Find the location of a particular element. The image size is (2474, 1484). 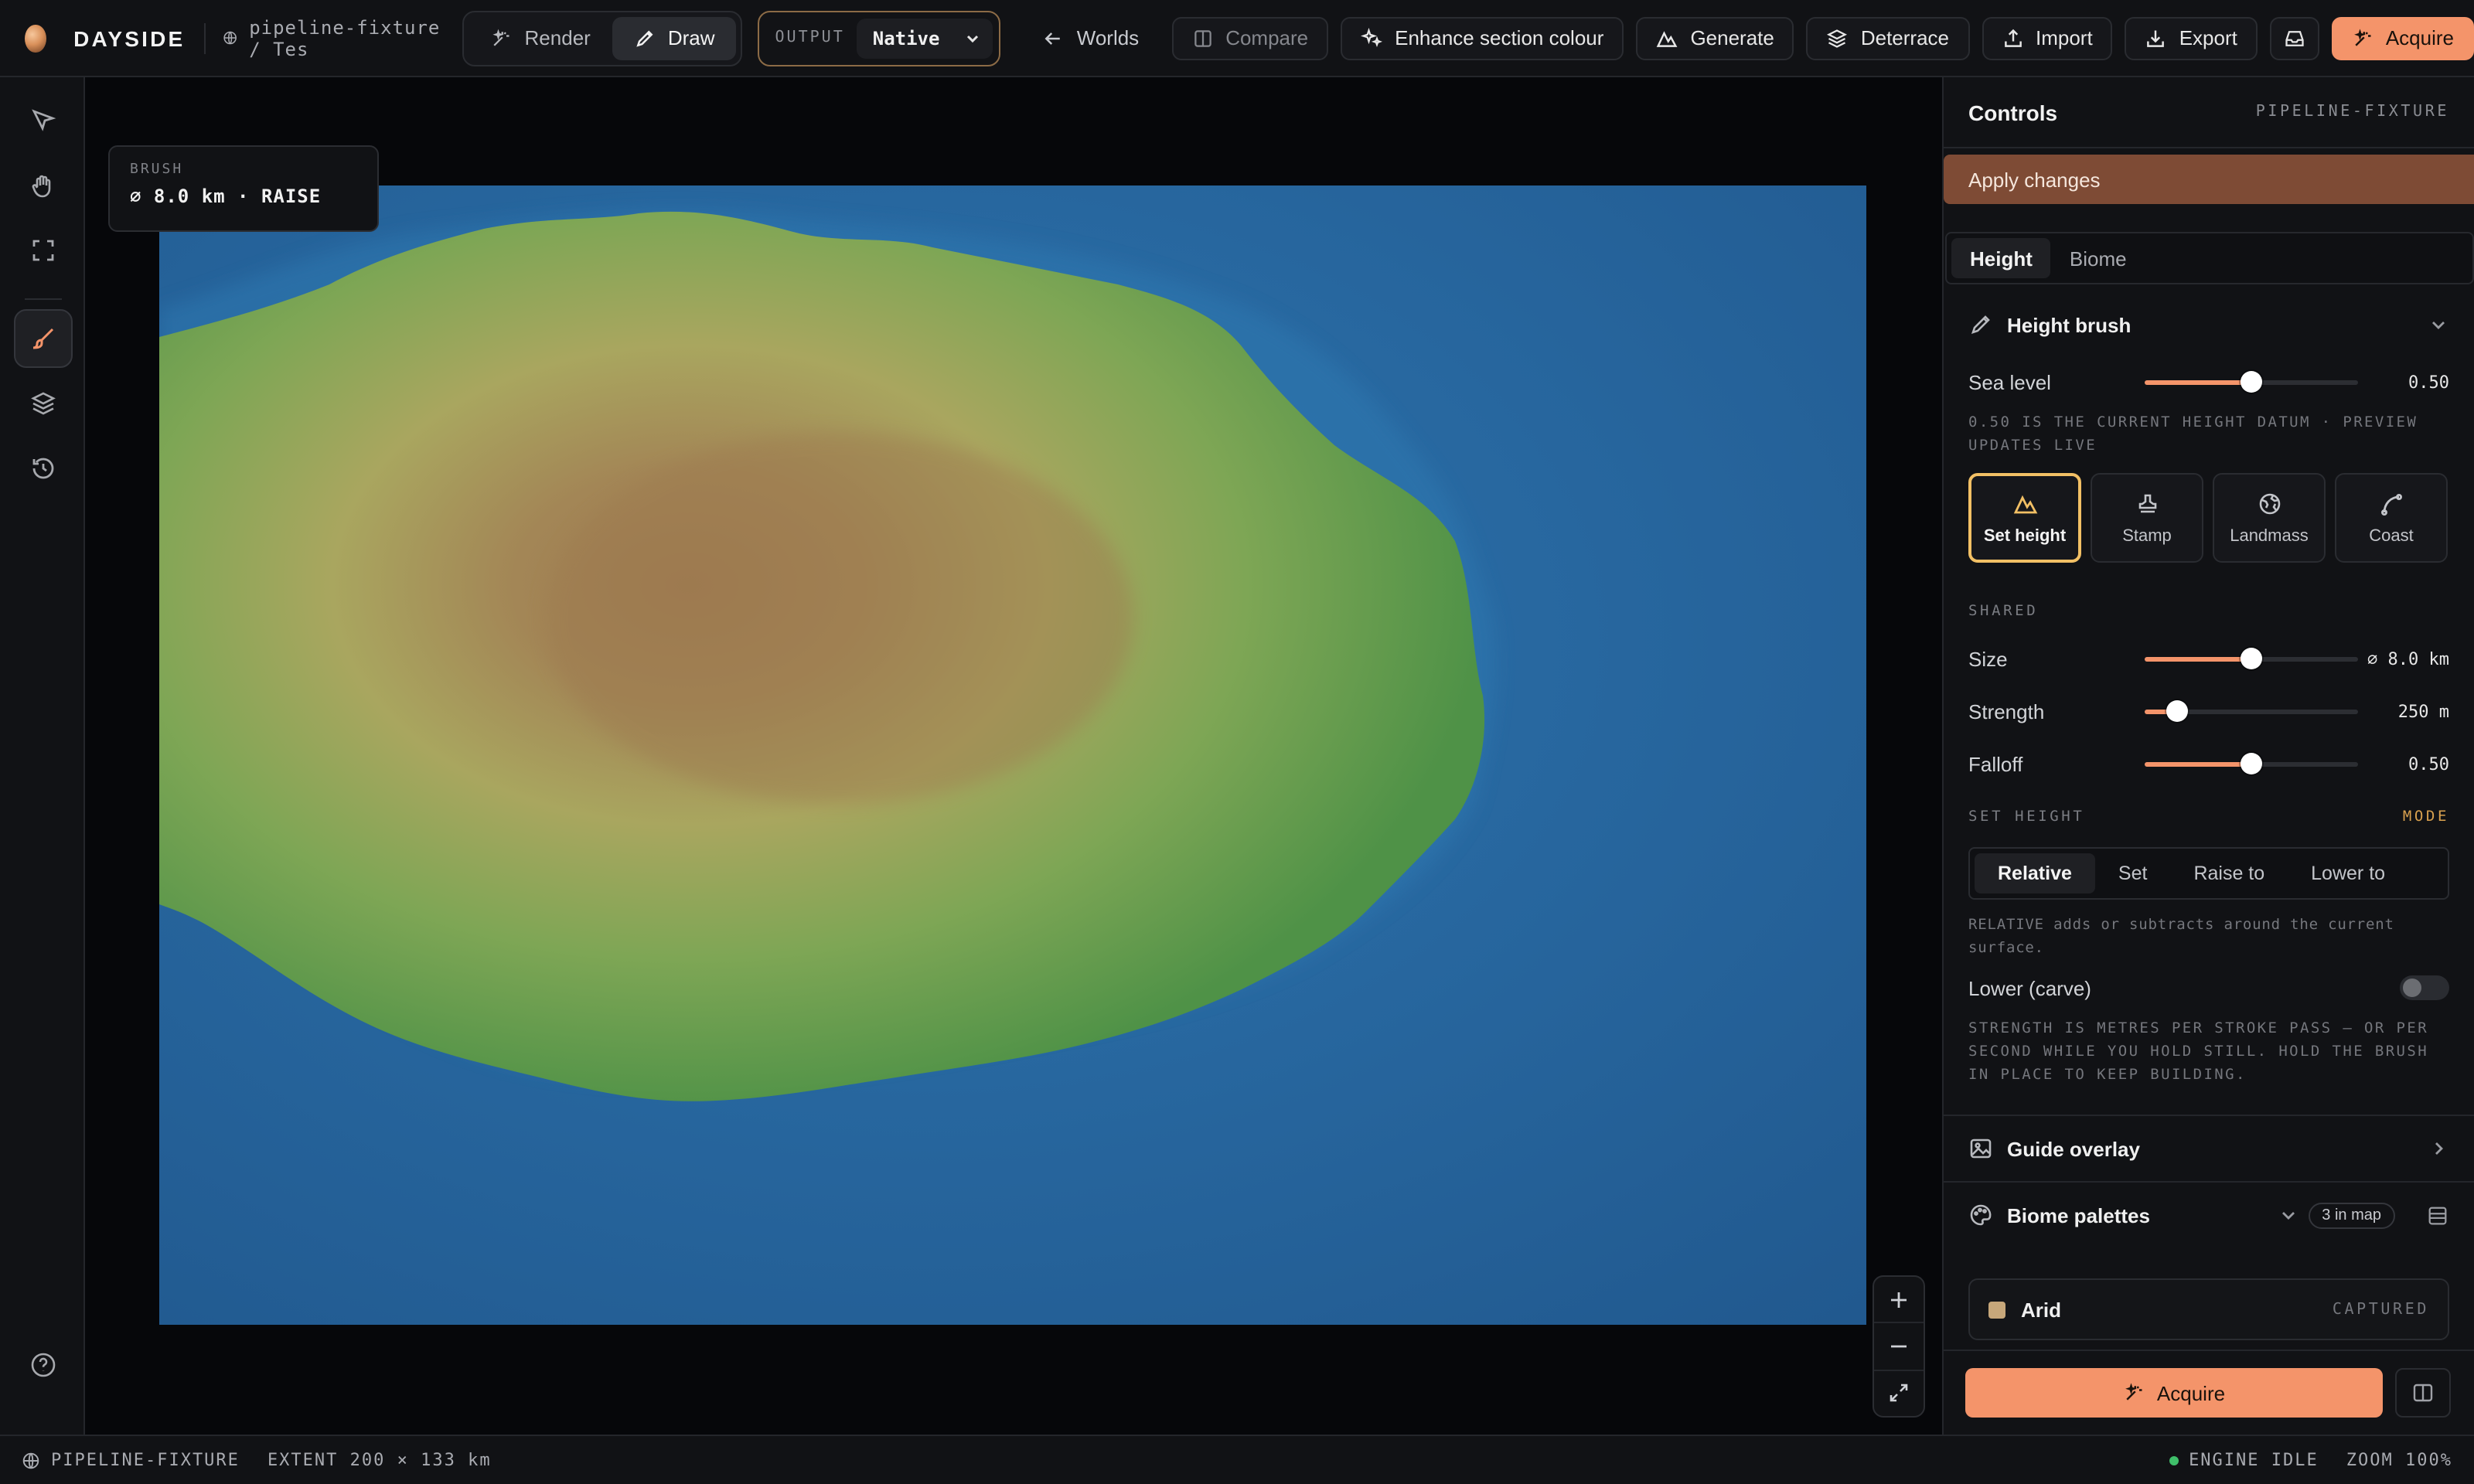

columns-icon is located at coordinates (1202, 37).